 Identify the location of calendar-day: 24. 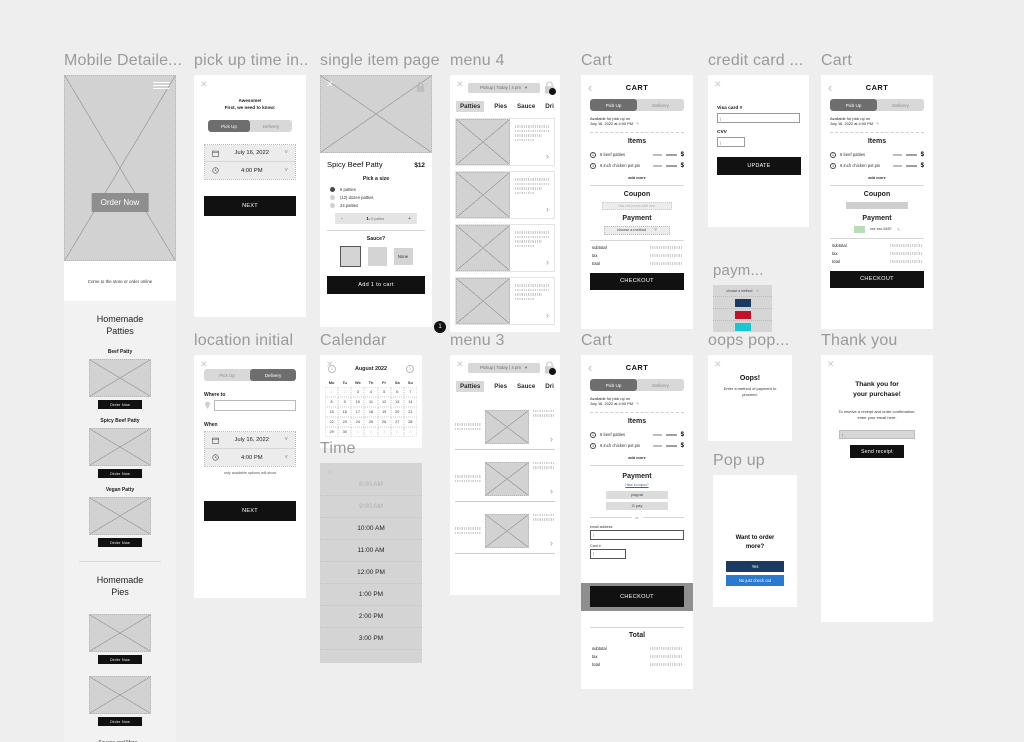
(358, 422).